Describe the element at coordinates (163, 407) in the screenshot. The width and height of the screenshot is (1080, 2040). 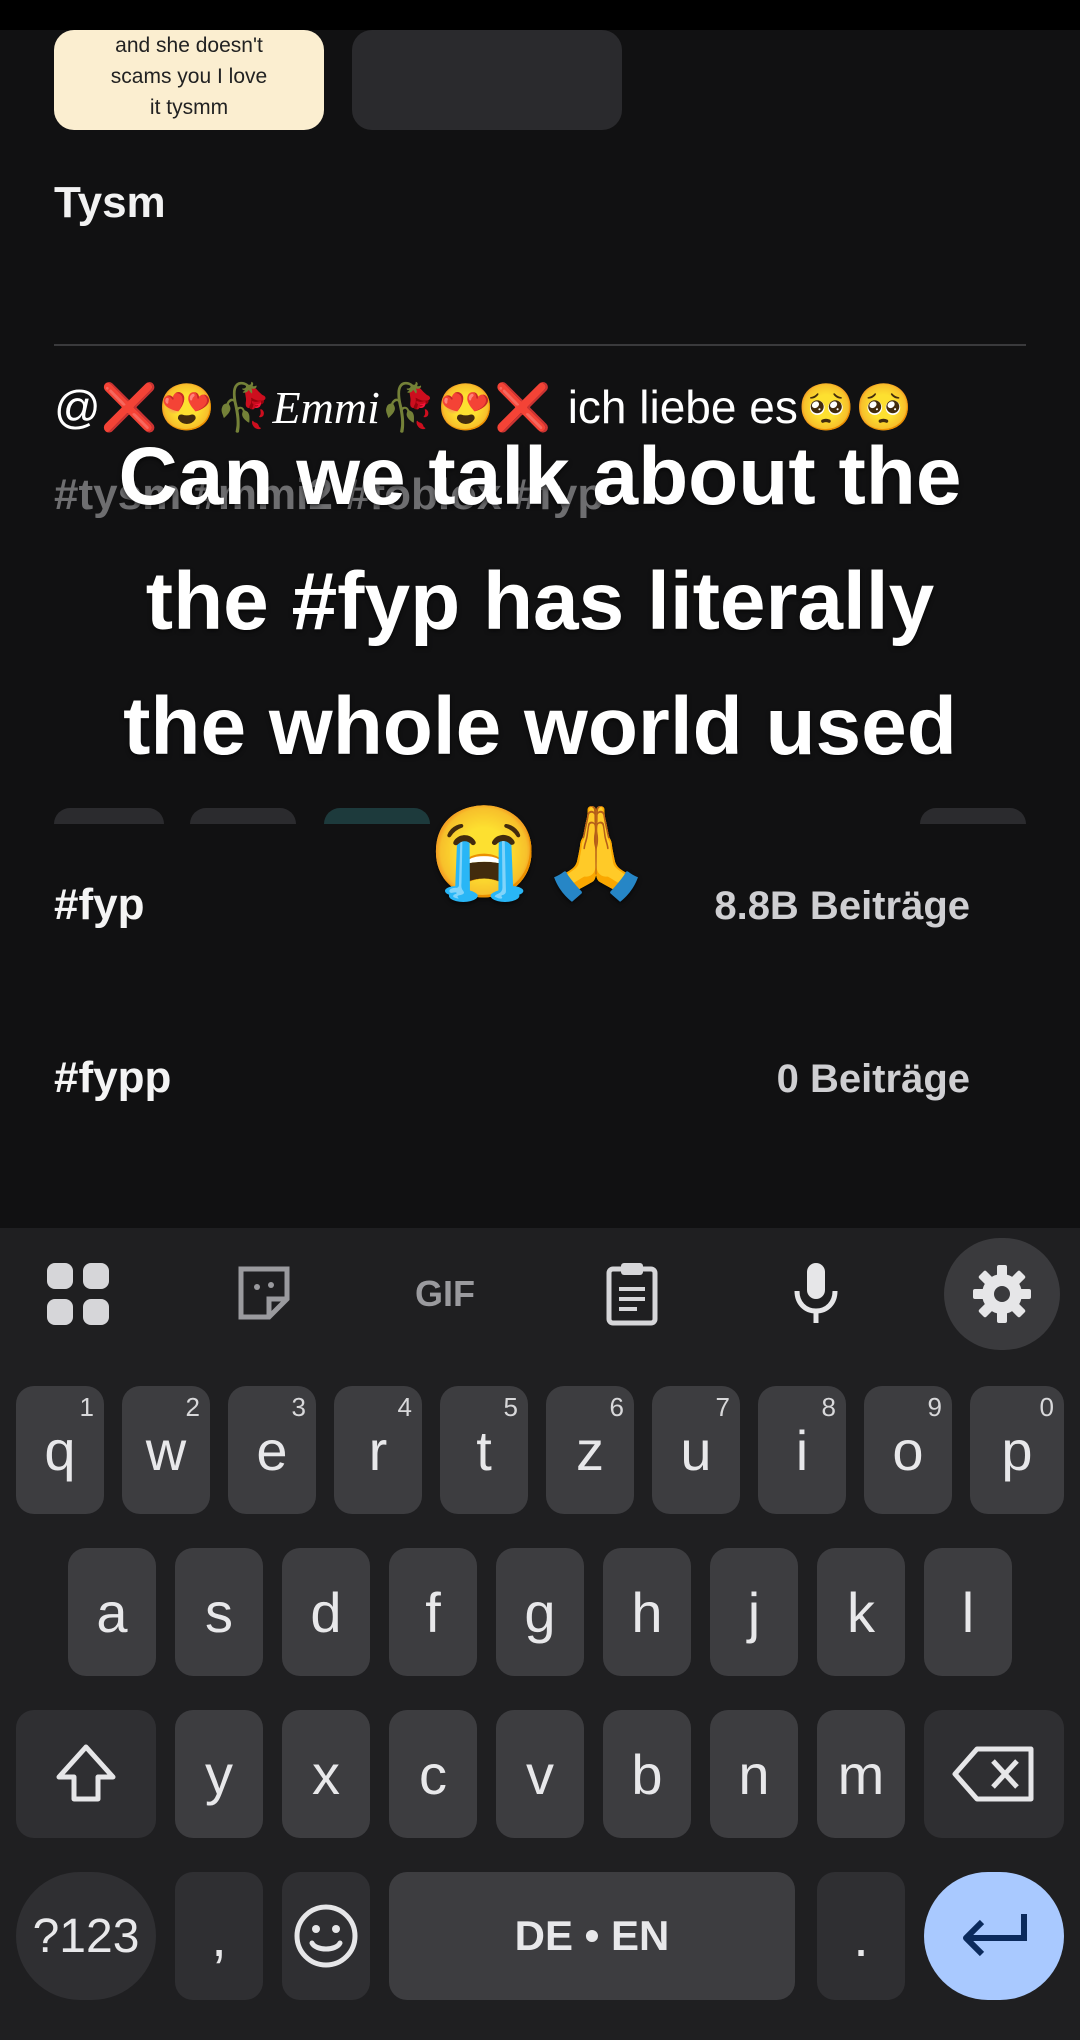
I see `mention-prefix: @❌😍🥀` at that location.